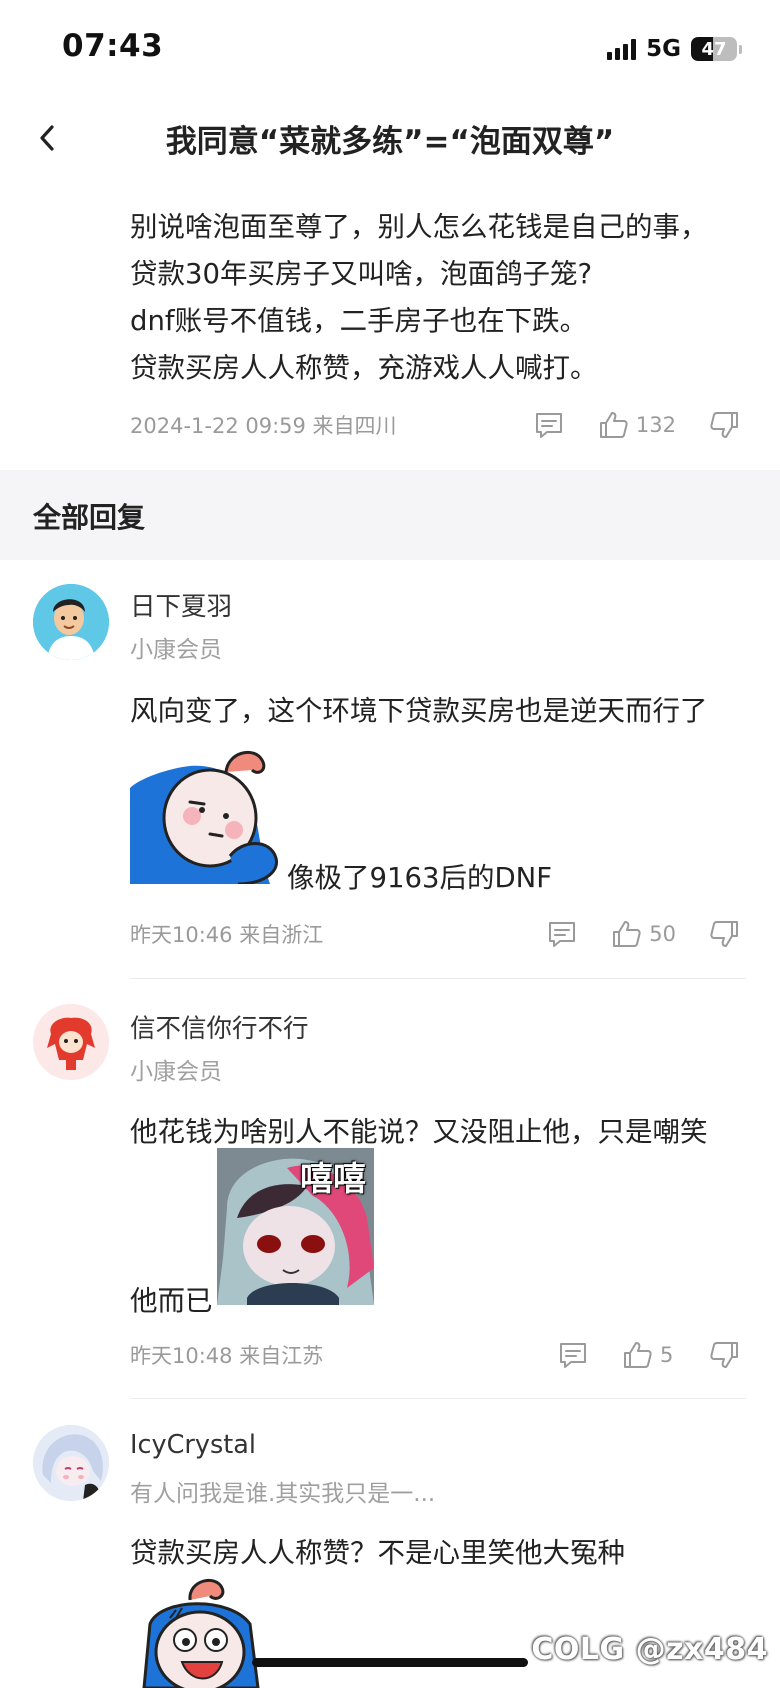 Image resolution: width=780 pixels, height=1688 pixels. Describe the element at coordinates (113, 46) in the screenshot. I see `status-time: 07:43` at that location.